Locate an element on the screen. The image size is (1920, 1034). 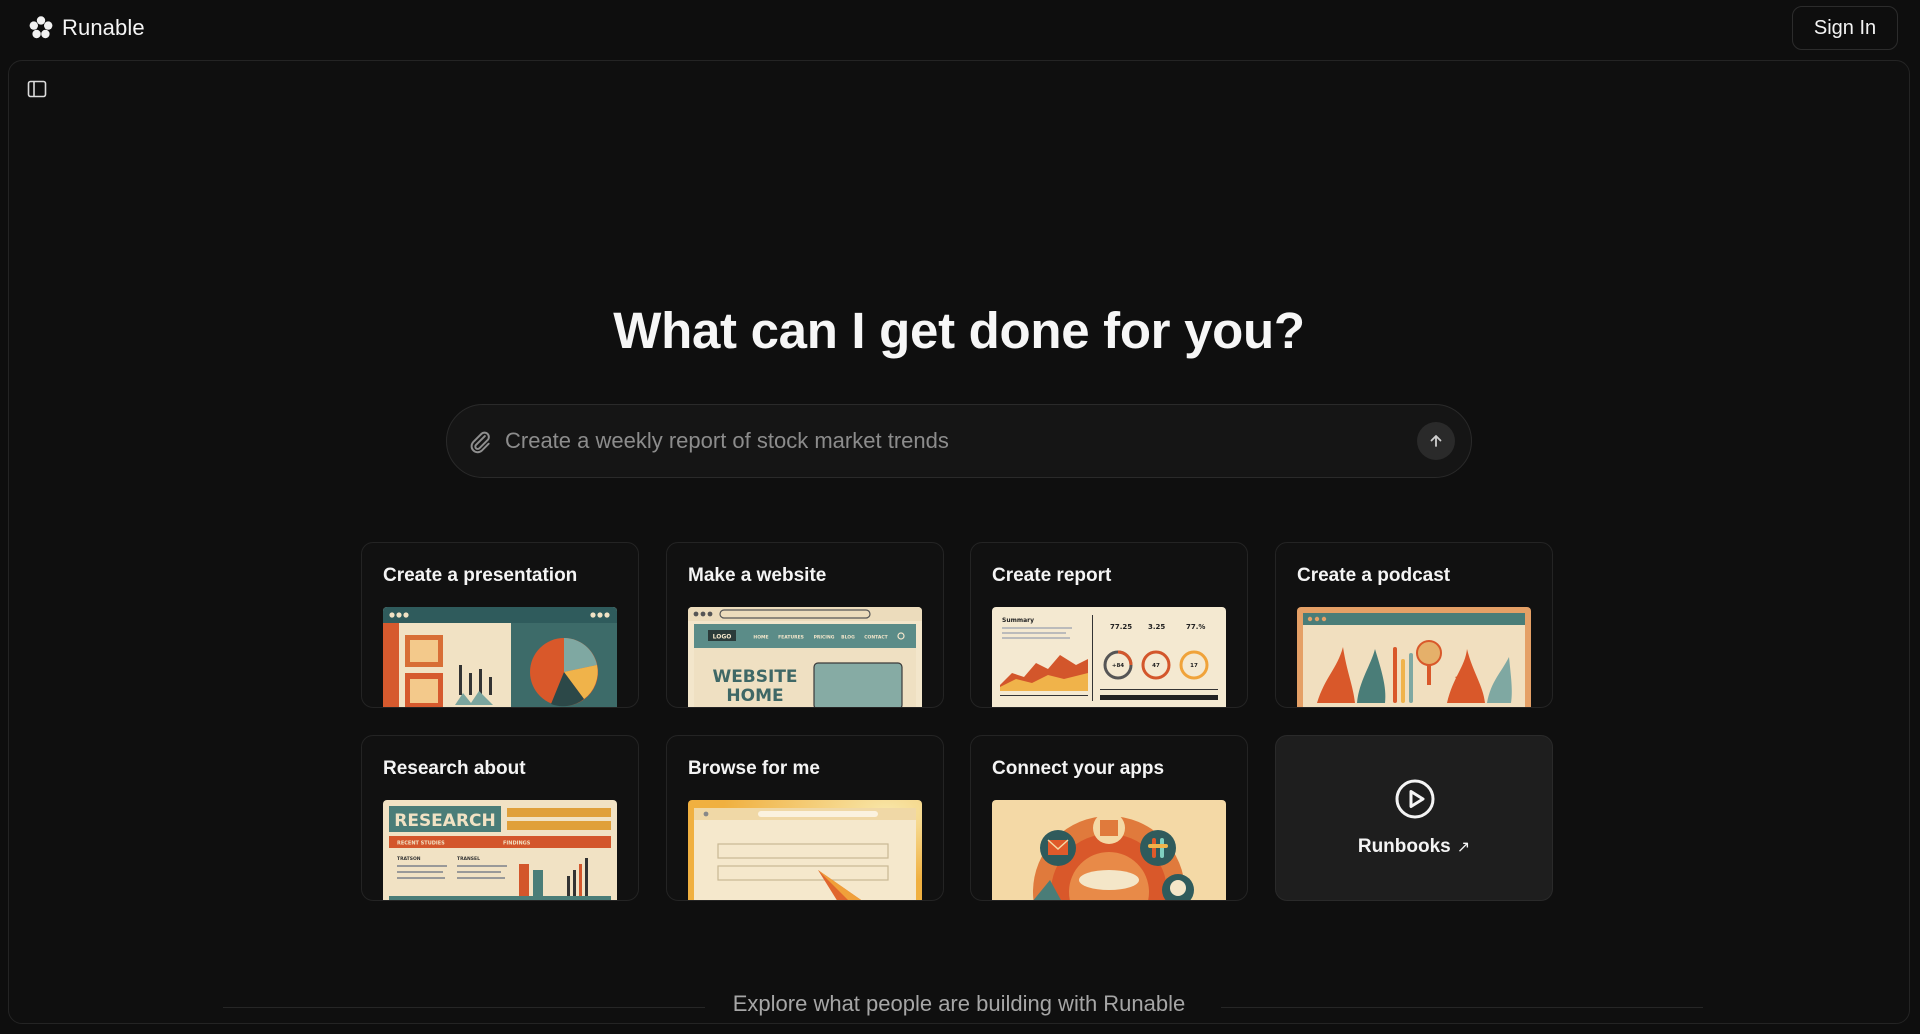
sidebar-toggle-button is located at coordinates (37, 89).